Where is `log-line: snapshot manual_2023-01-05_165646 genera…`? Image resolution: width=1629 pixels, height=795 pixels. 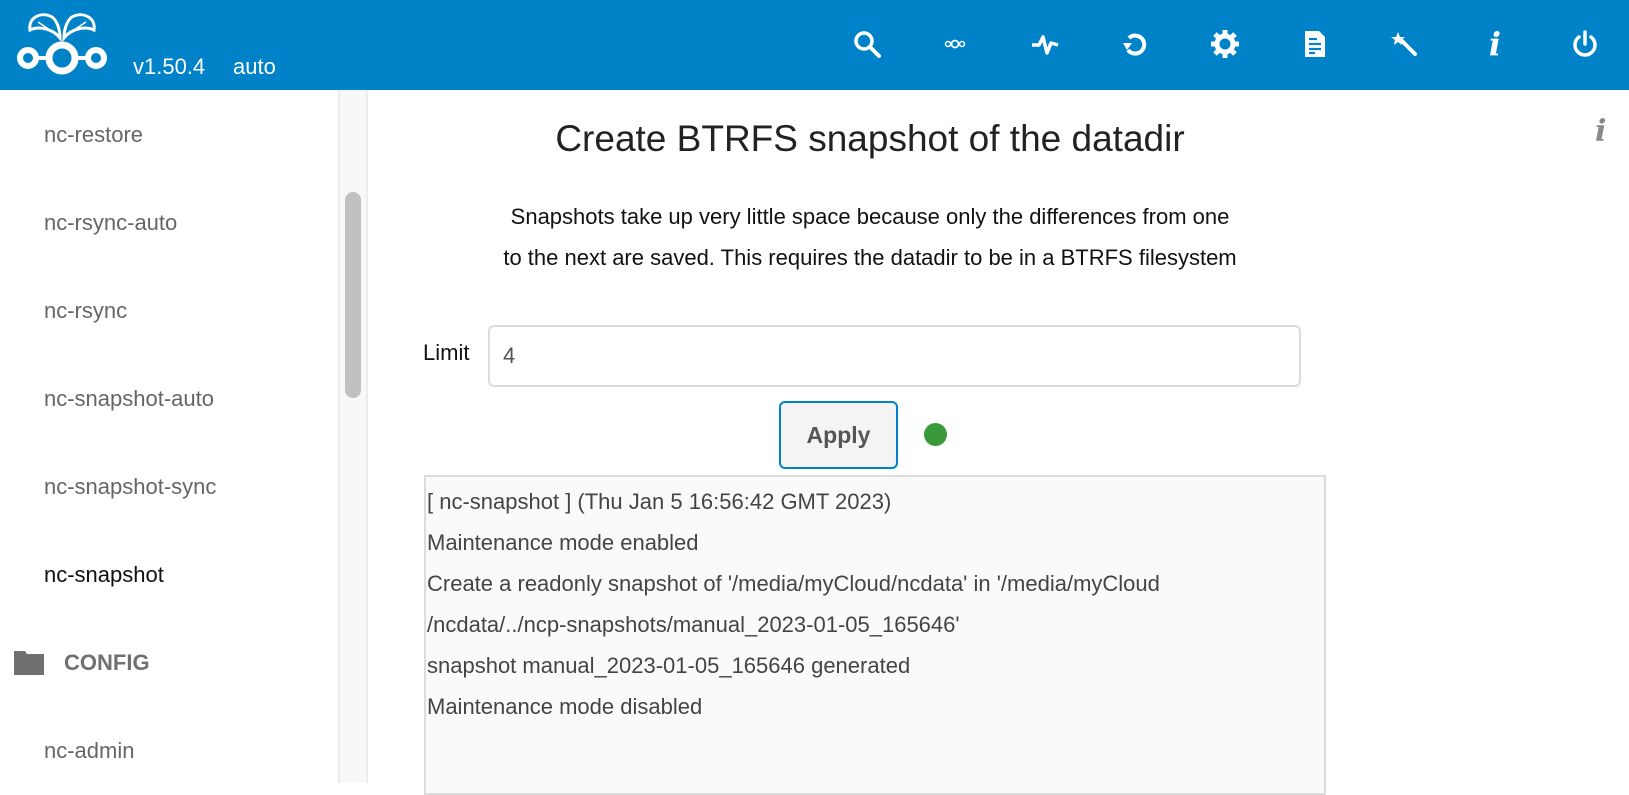
log-line: snapshot manual_2023-01-05_165646 genera… is located at coordinates (669, 665).